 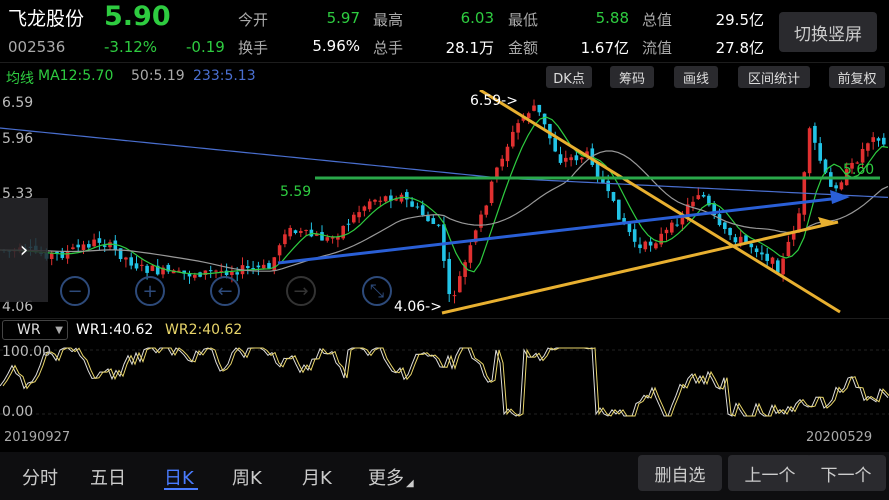 I want to click on chips-button: 筹码, so click(x=632, y=77).